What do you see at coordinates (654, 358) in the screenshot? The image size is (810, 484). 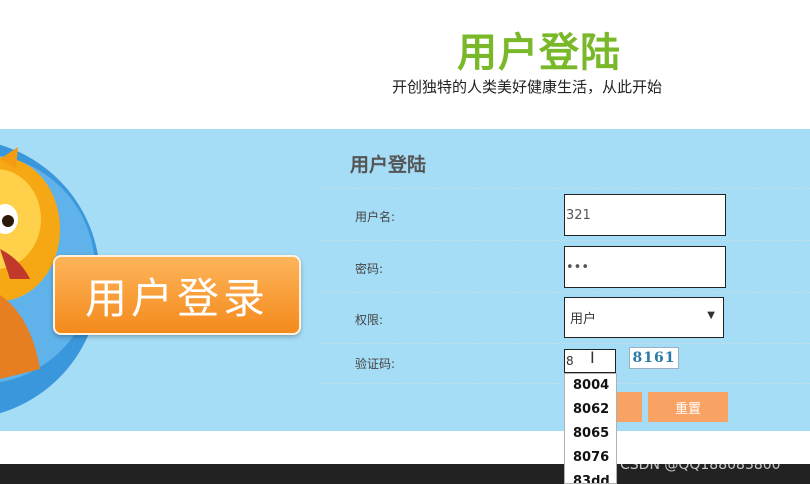 I see `captcha-image: 8161` at bounding box center [654, 358].